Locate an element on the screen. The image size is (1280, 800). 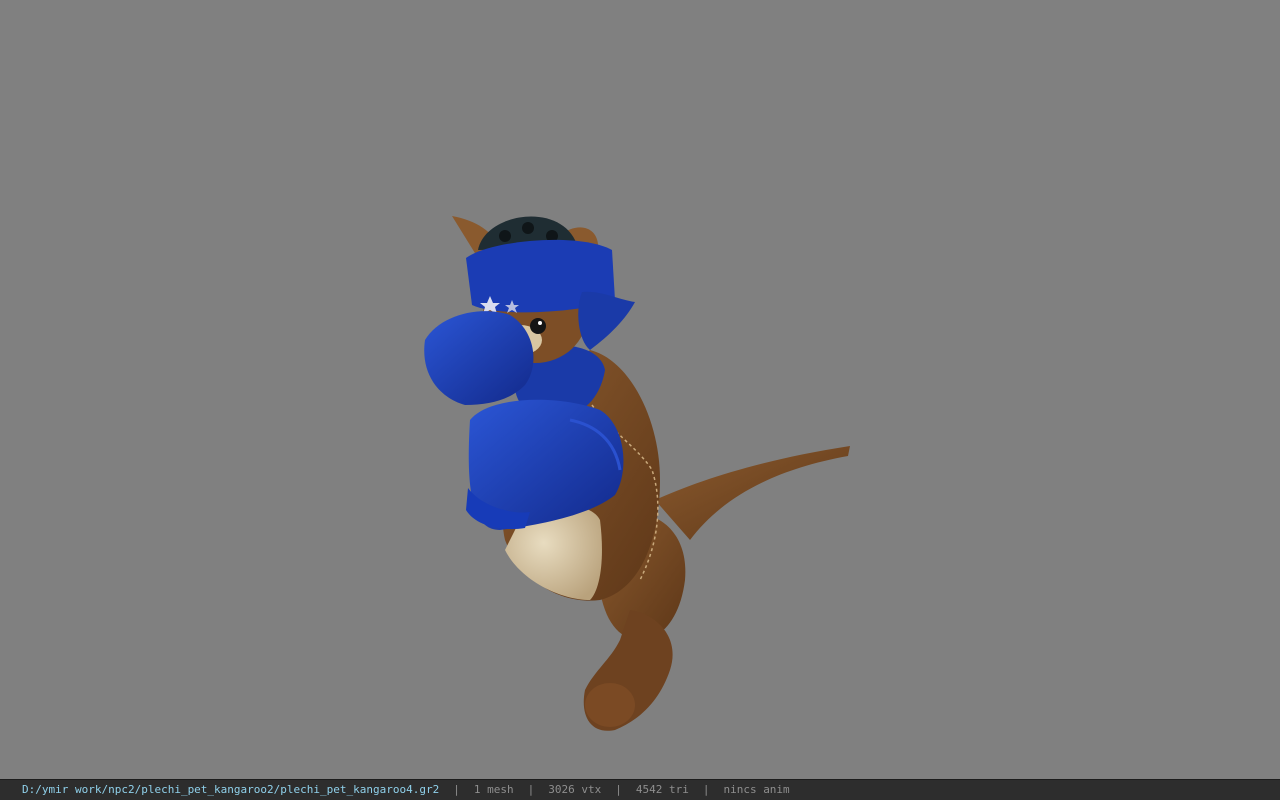
vertex-count: 3026 vtx is located at coordinates (575, 789).